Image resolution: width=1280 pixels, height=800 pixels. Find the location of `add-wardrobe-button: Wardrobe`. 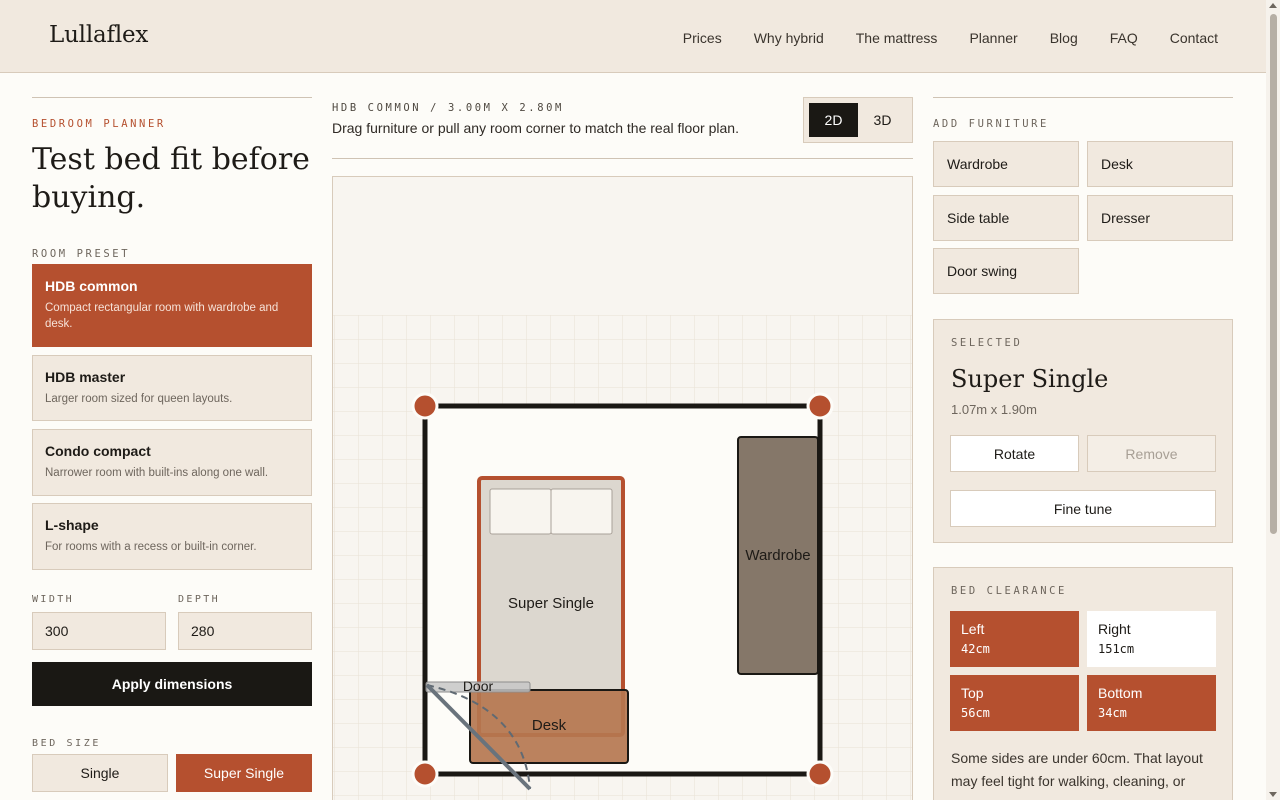

add-wardrobe-button: Wardrobe is located at coordinates (1006, 164).